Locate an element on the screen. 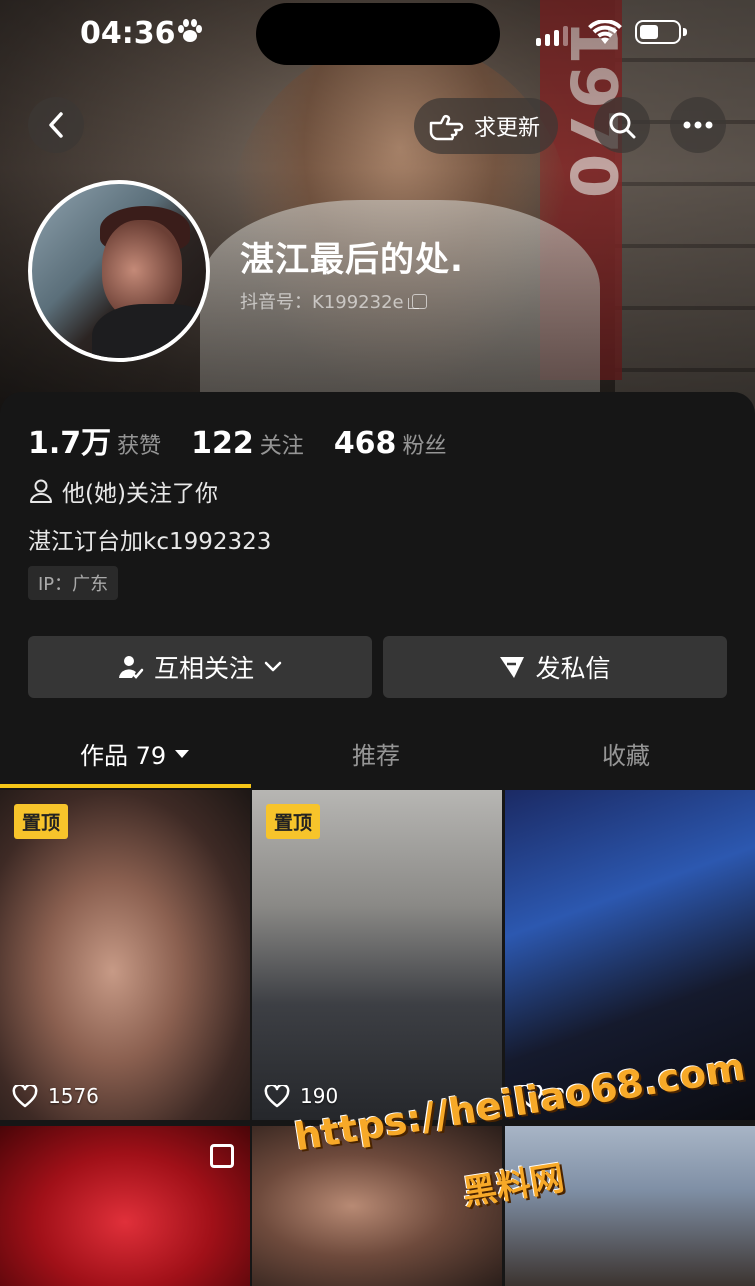 The height and width of the screenshot is (1286, 755). video-likes: 1576 is located at coordinates (55, 1096).